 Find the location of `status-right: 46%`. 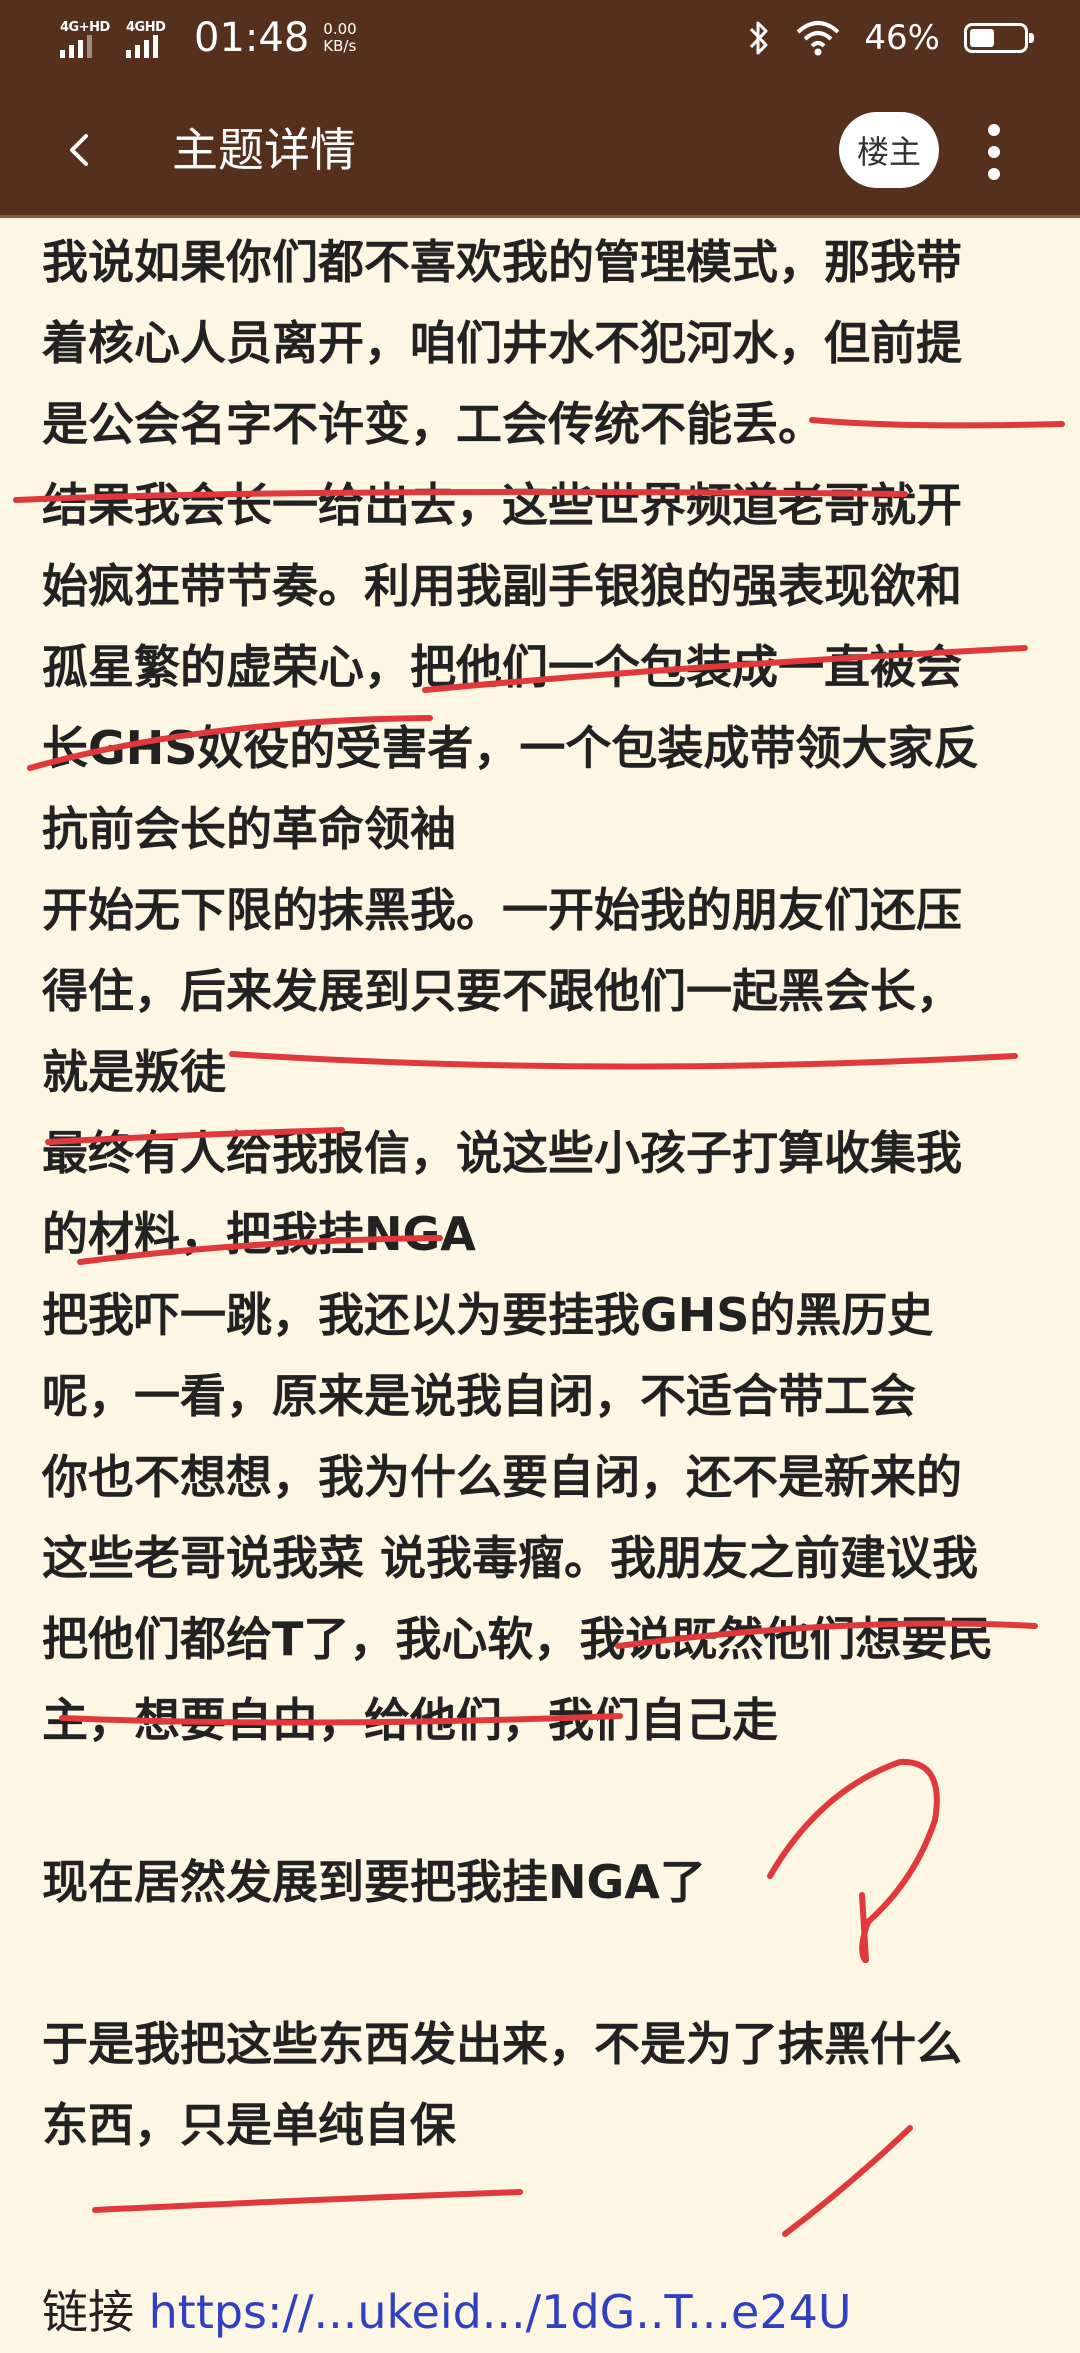

status-right: 46% is located at coordinates (890, 38).